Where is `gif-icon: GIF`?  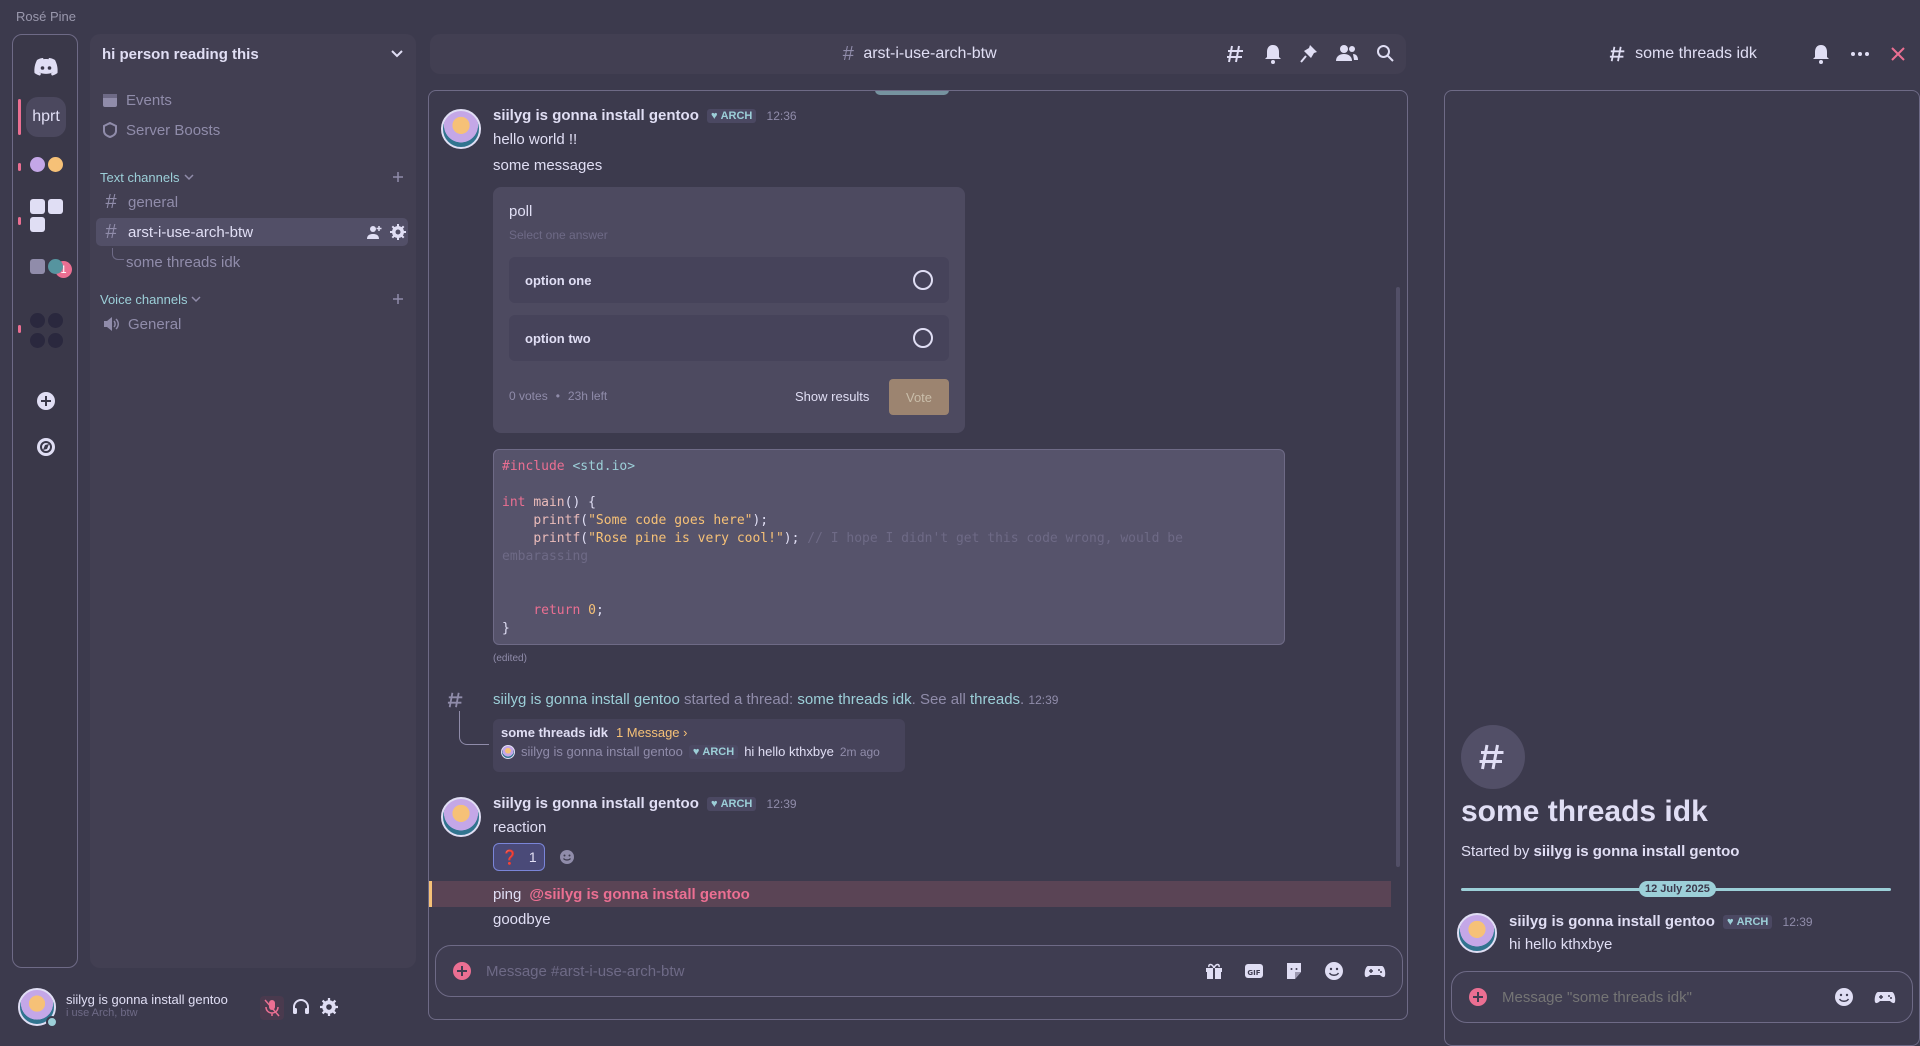 gif-icon: GIF is located at coordinates (1254, 971).